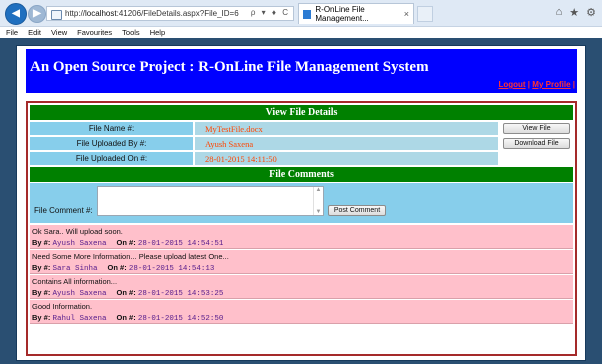 Image resolution: width=602 pixels, height=364 pixels. What do you see at coordinates (307, 14) in the screenshot?
I see `tab-favicon-icon` at bounding box center [307, 14].